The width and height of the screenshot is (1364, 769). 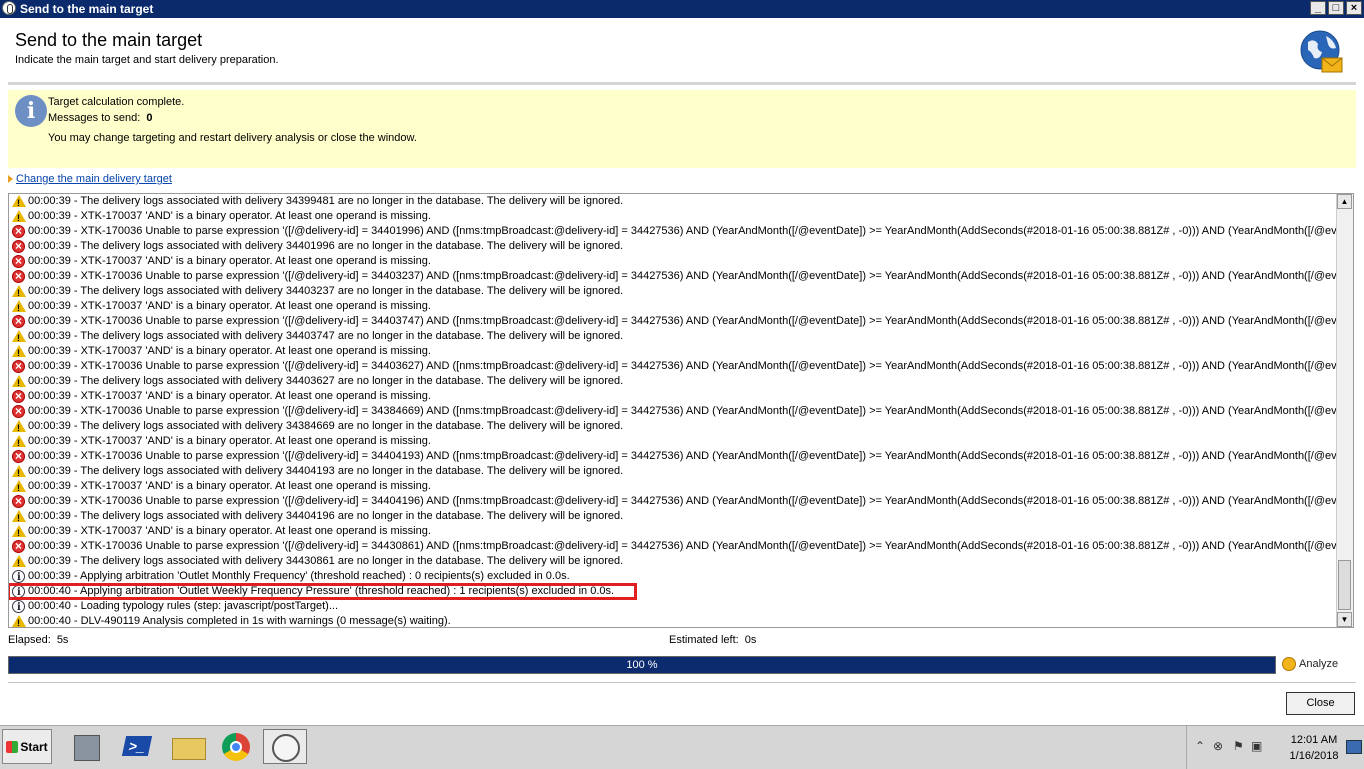 I want to click on elapsed-time: Elapsed: 5s, so click(x=38, y=640).